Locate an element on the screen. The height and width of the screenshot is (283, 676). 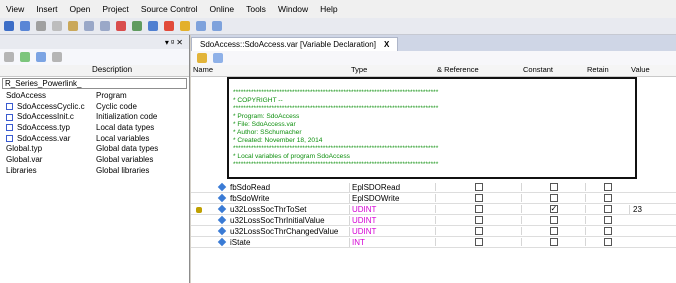
comment-line: * Created: November 18, 2014 is located at coordinates (278, 140).